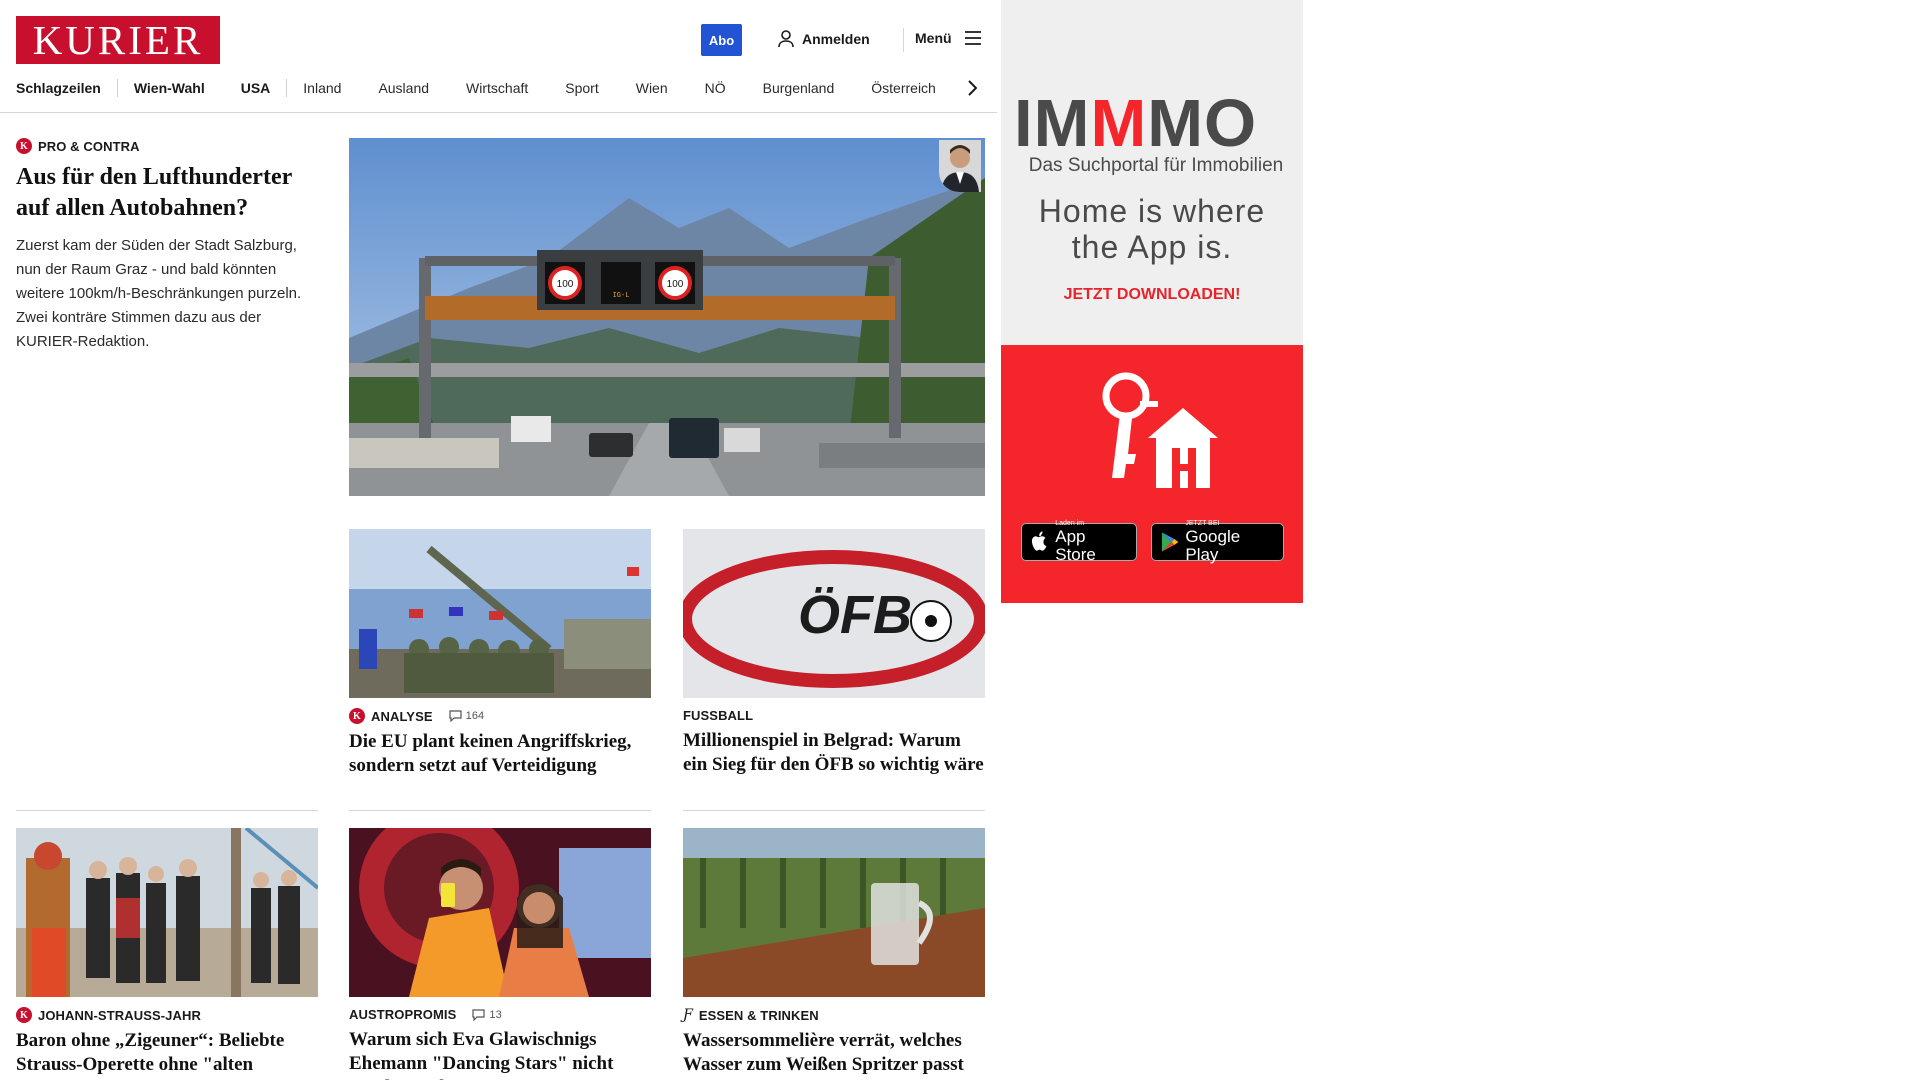  I want to click on article-image-soldiers, so click(500, 613).